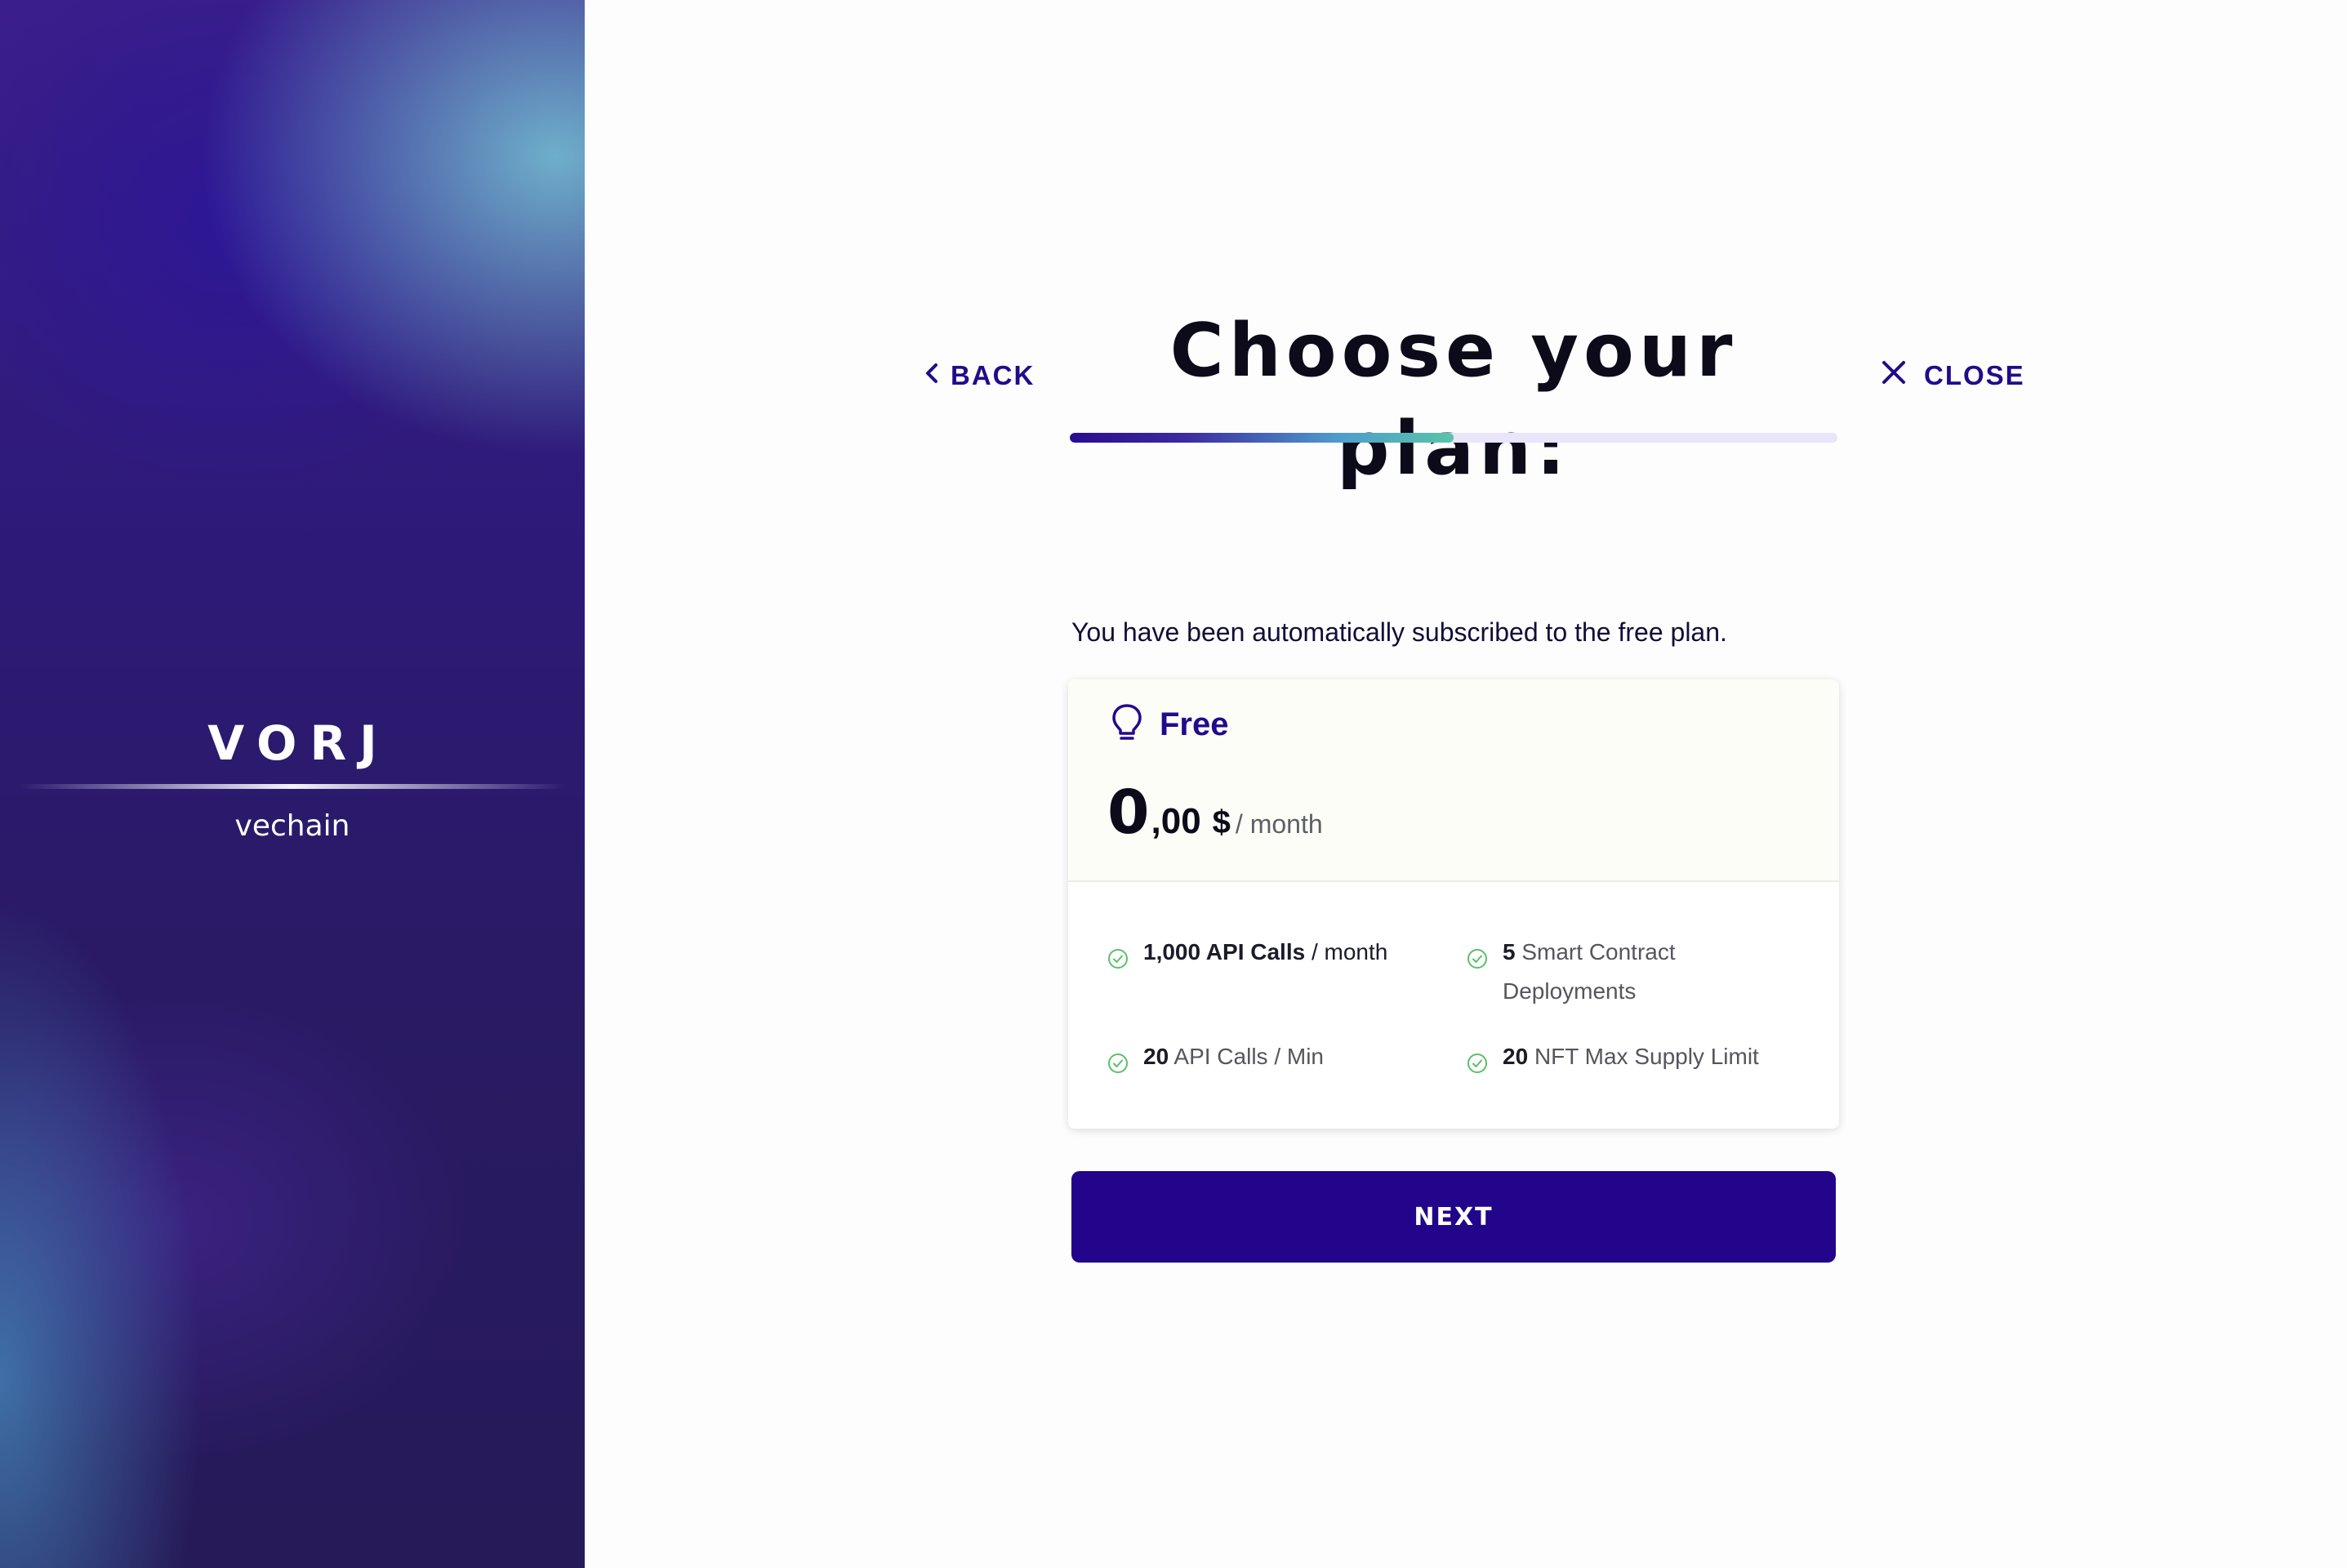 The image size is (2347, 1568). What do you see at coordinates (1127, 724) in the screenshot?
I see `lightbulb-icon` at bounding box center [1127, 724].